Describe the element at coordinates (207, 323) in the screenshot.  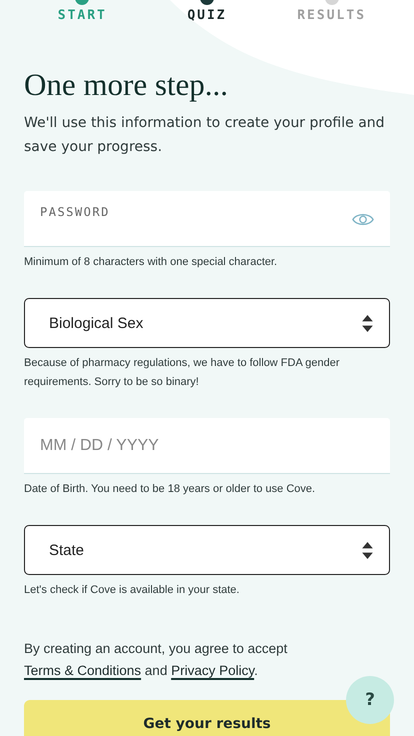
I see `dropdown: Biological Sex` at that location.